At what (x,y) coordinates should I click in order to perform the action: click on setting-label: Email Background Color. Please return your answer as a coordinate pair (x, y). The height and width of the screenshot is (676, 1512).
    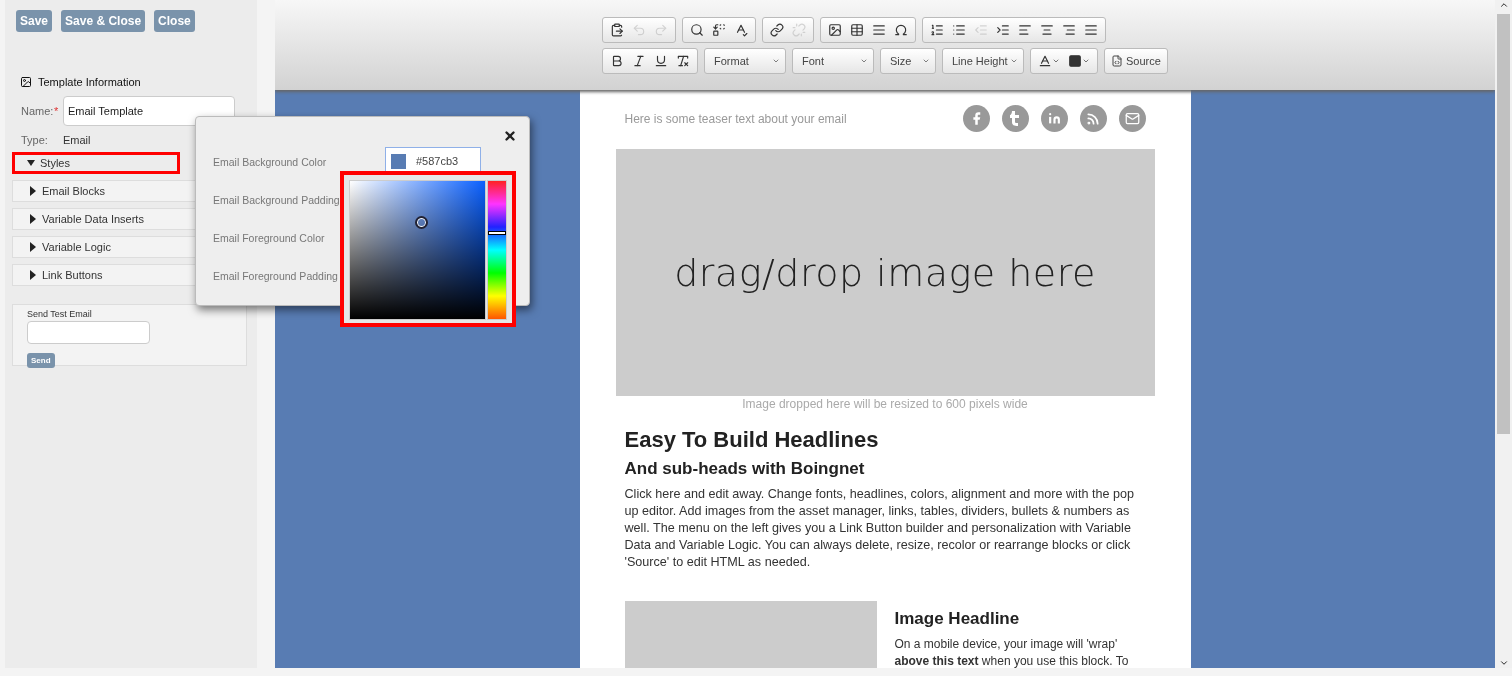
    Looking at the image, I should click on (270, 163).